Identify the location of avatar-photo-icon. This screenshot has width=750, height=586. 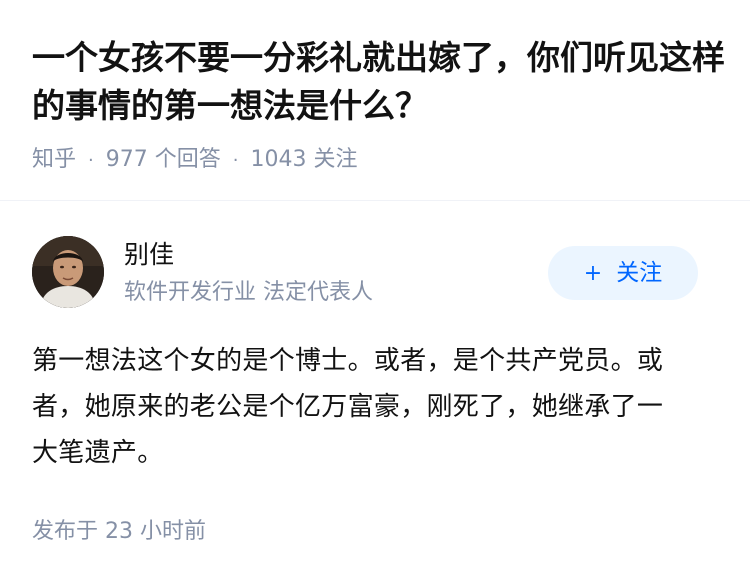
(68, 272).